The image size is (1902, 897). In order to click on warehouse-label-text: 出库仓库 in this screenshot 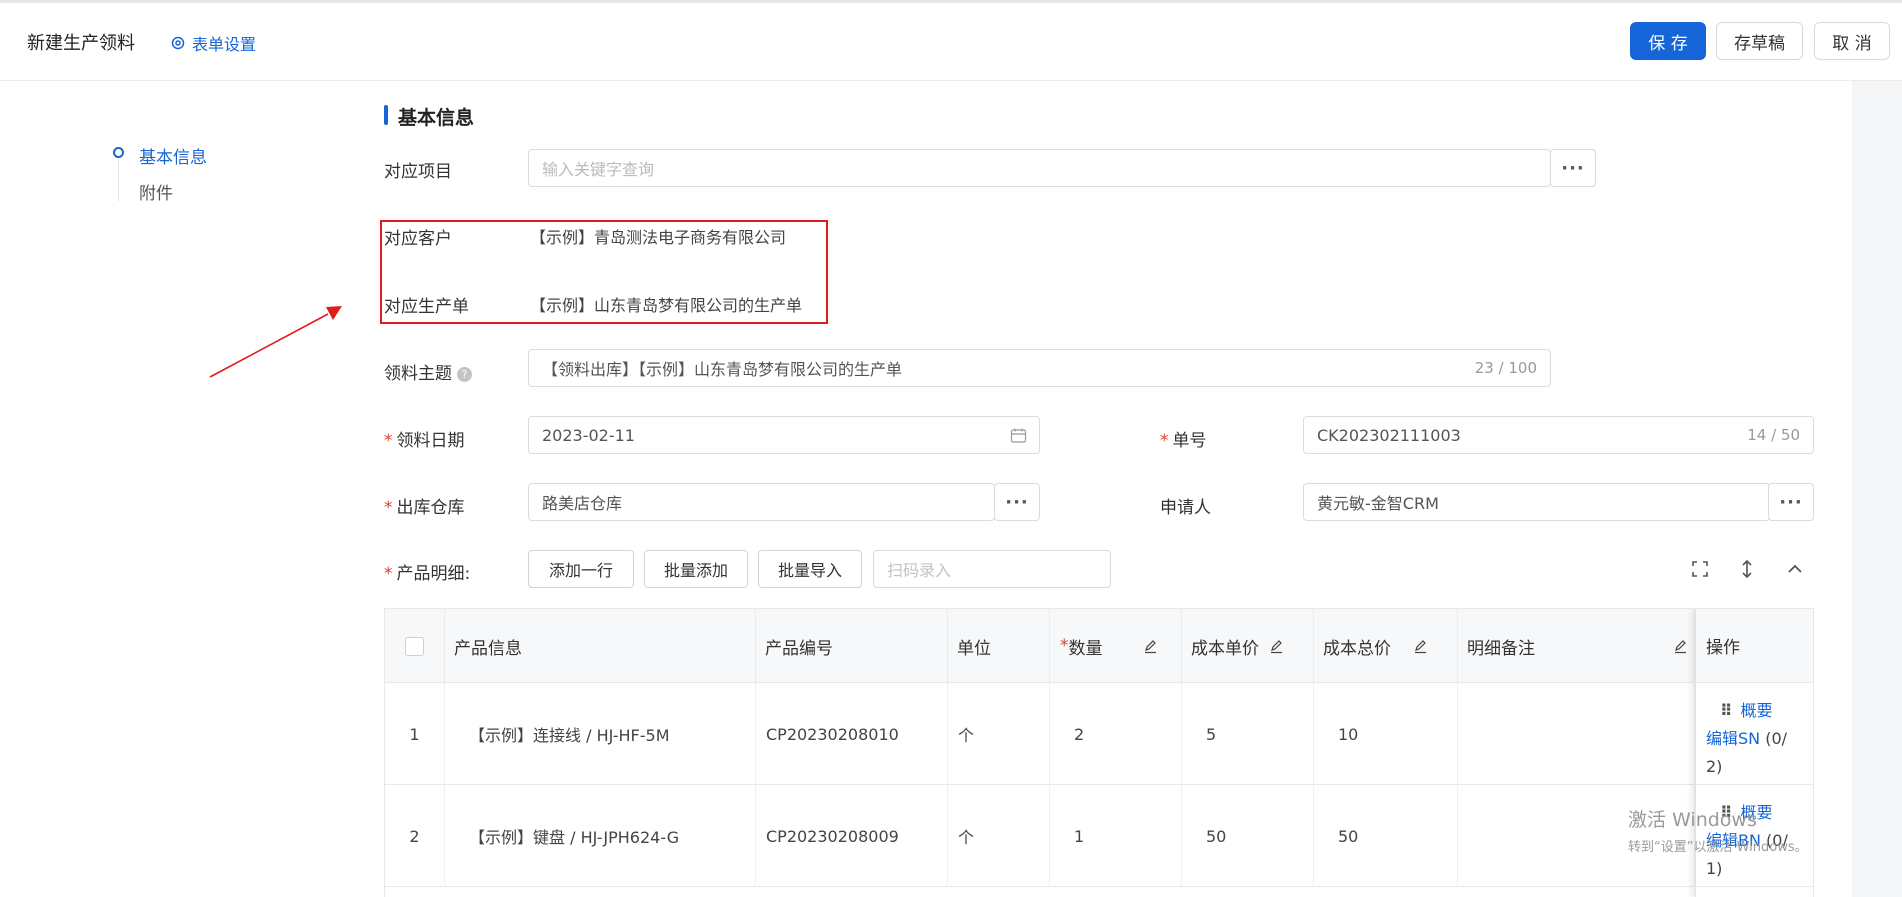, I will do `click(430, 508)`.